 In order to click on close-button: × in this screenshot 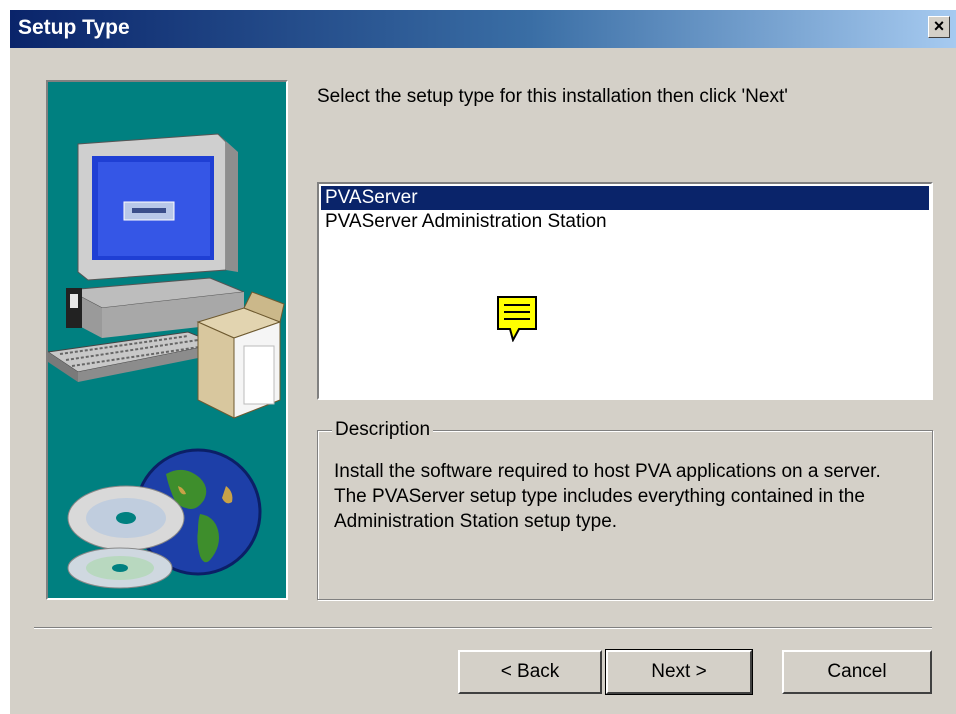, I will do `click(939, 27)`.